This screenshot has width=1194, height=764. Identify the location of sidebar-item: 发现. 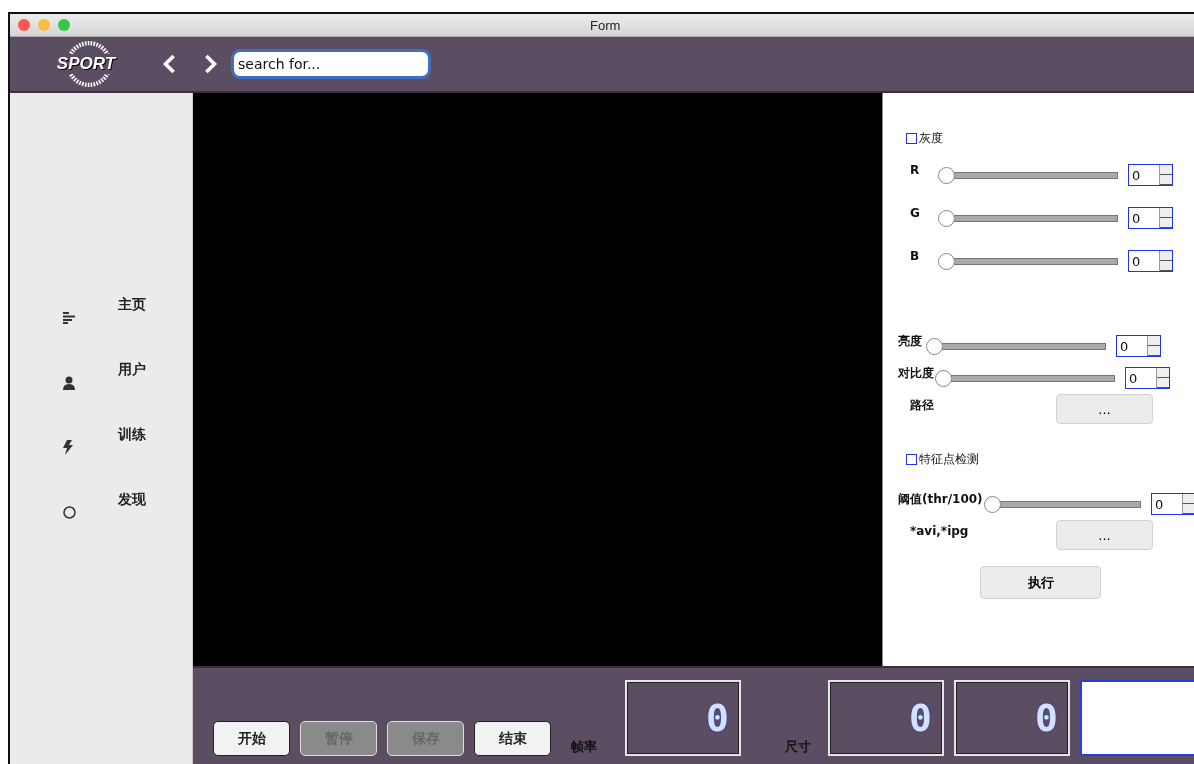
(101, 508).